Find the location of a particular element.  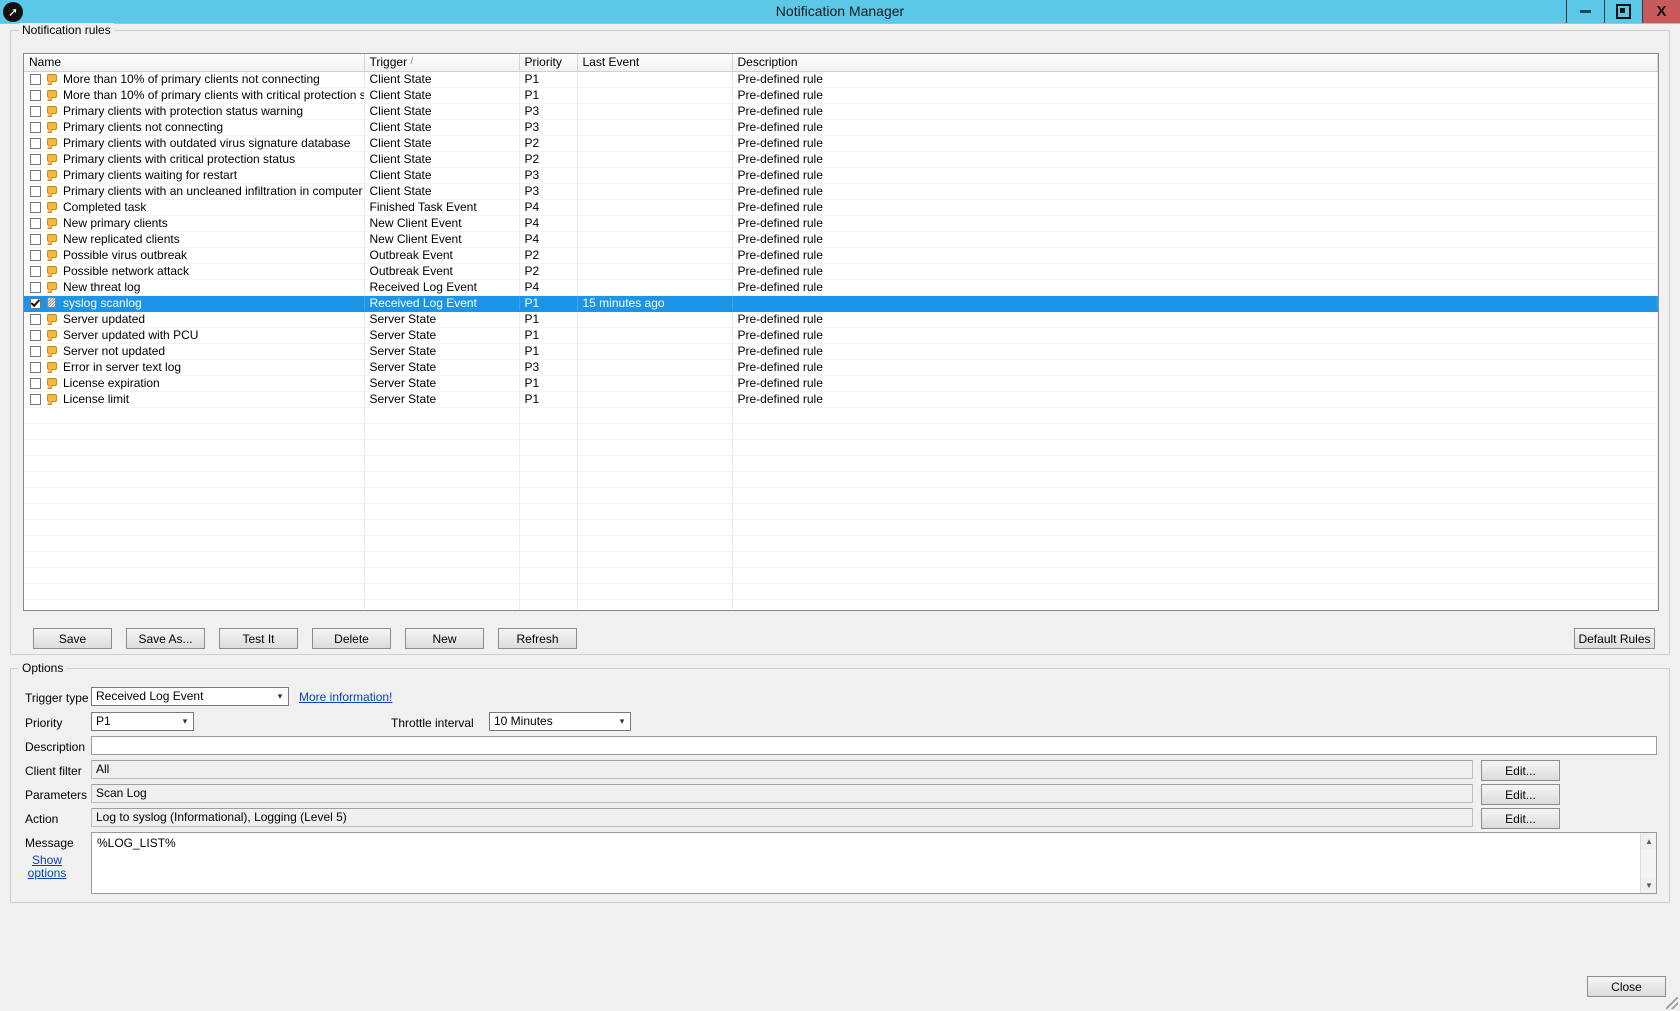

test-it-button: Test It is located at coordinates (258, 638).